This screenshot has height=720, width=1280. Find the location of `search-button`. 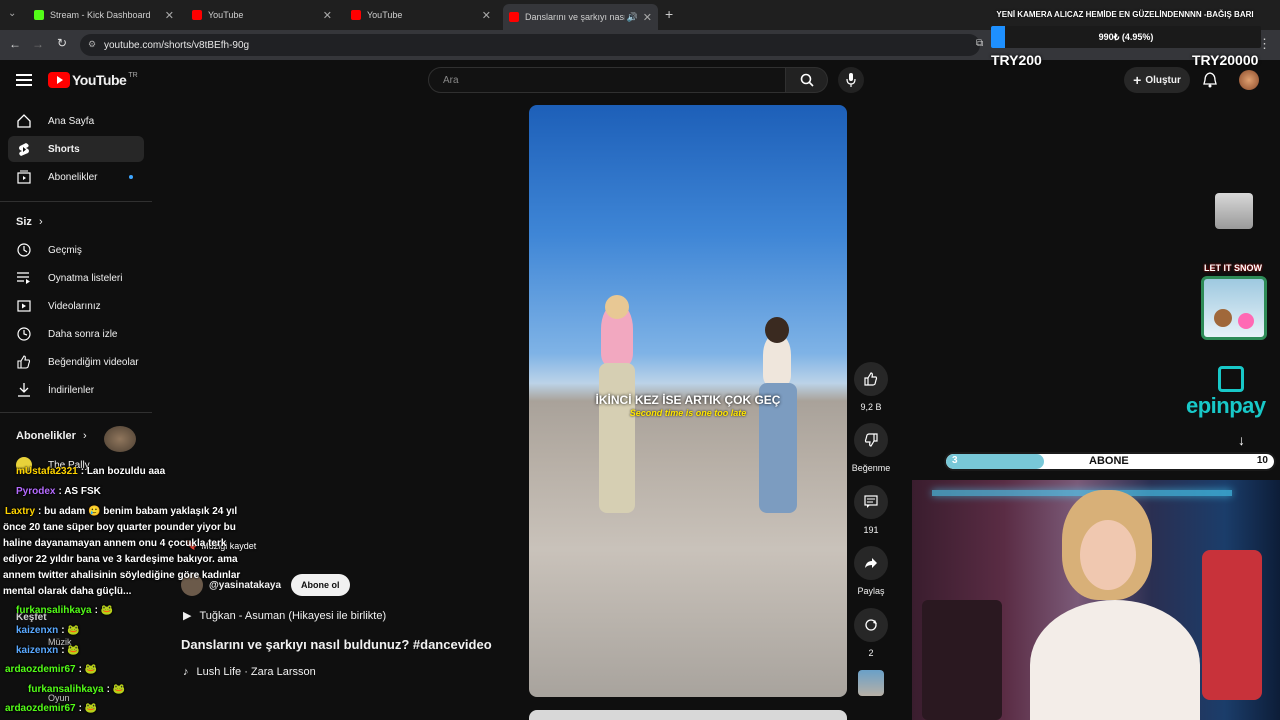

search-button is located at coordinates (807, 80).